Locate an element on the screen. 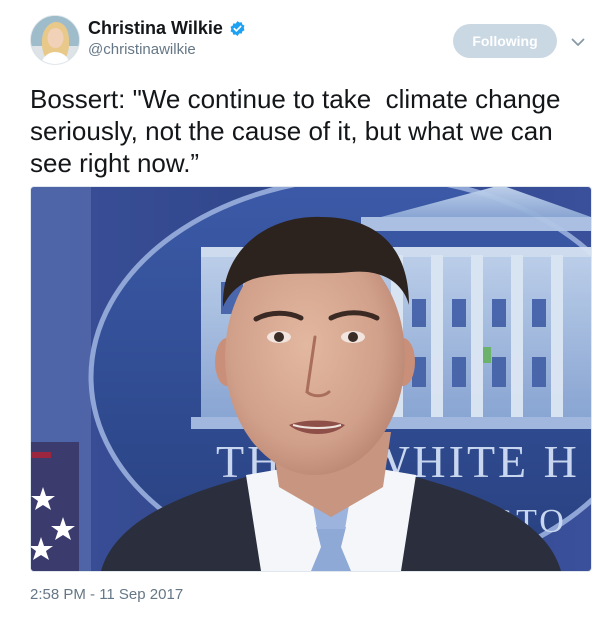  verified-badge-icon is located at coordinates (237, 28).